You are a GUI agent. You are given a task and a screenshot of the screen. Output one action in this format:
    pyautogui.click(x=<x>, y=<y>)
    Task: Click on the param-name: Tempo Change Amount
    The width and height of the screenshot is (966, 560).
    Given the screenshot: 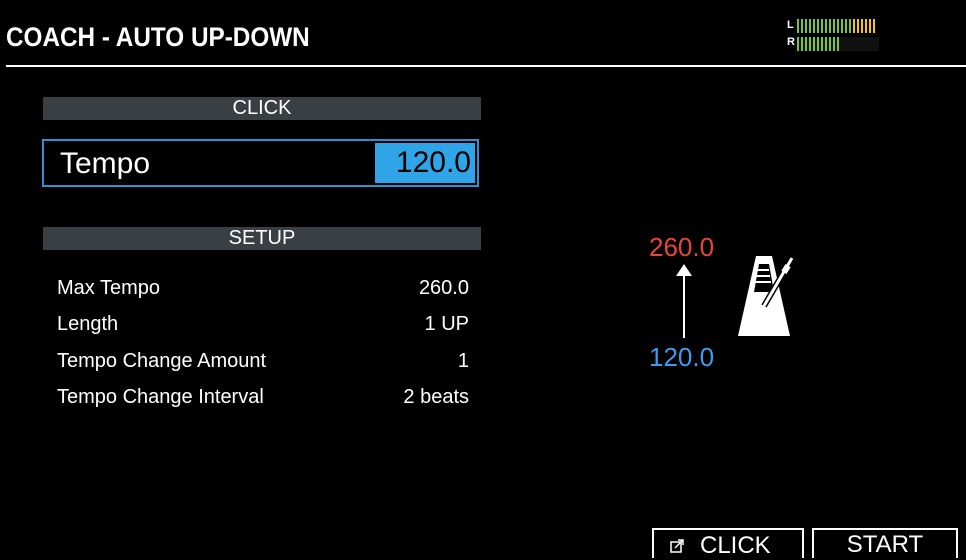 What is the action you would take?
    pyautogui.click(x=162, y=361)
    